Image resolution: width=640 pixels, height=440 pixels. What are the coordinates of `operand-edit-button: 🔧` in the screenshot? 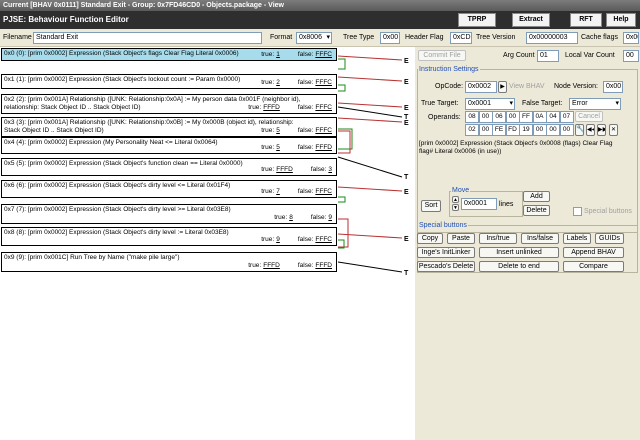 It's located at (579, 130).